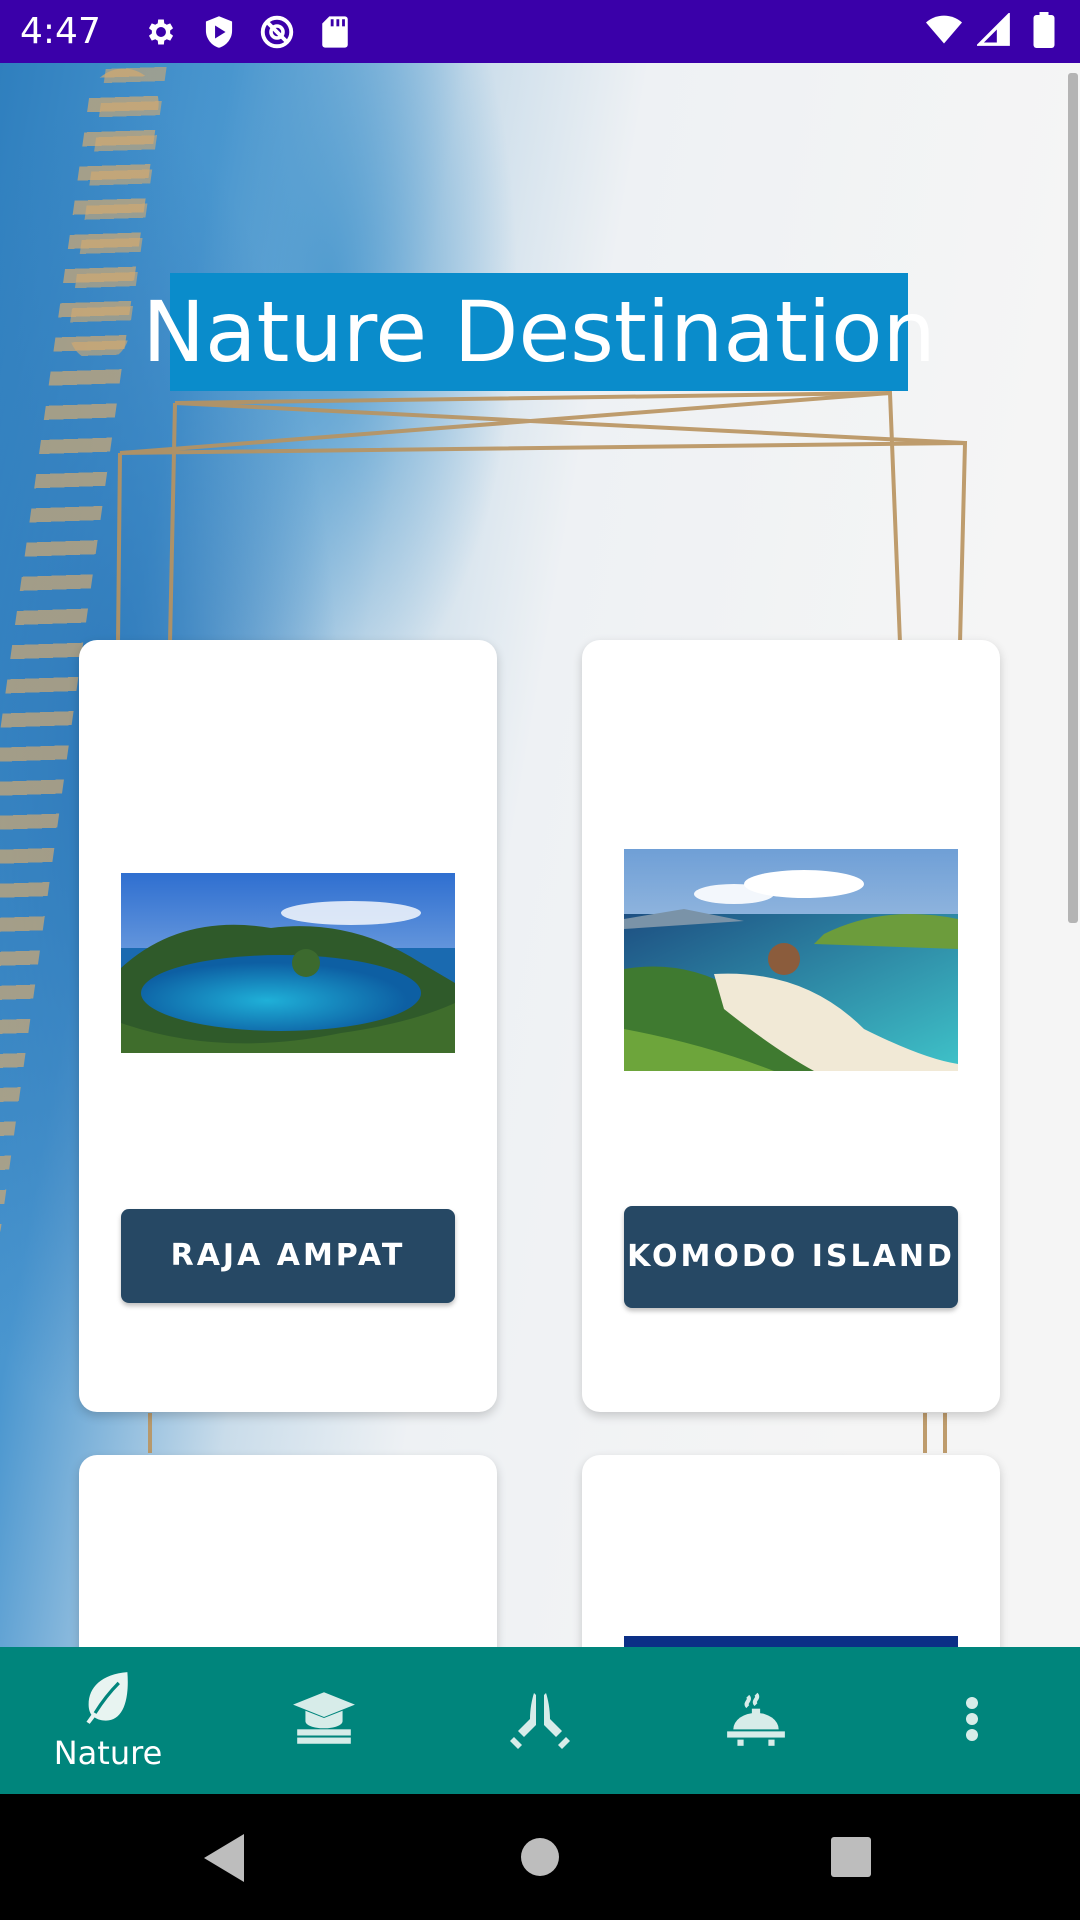  I want to click on system-navigation-bar, so click(540, 1857).